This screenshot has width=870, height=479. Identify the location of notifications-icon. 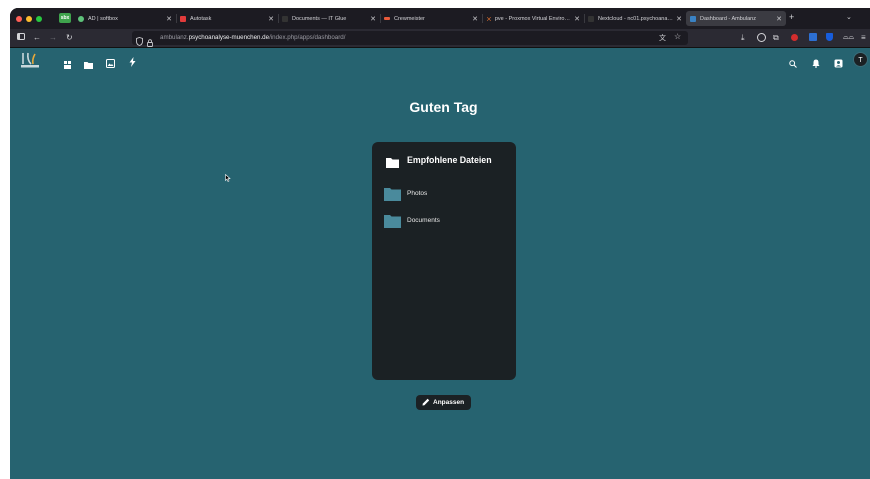
(816, 64).